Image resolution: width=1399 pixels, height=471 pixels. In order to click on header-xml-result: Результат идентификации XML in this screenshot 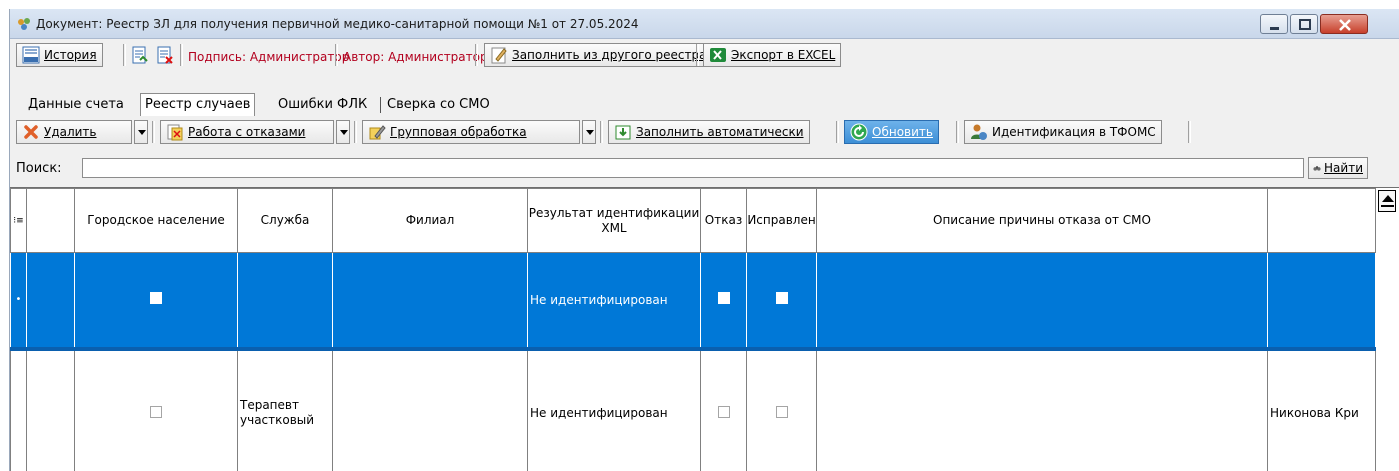, I will do `click(614, 220)`.